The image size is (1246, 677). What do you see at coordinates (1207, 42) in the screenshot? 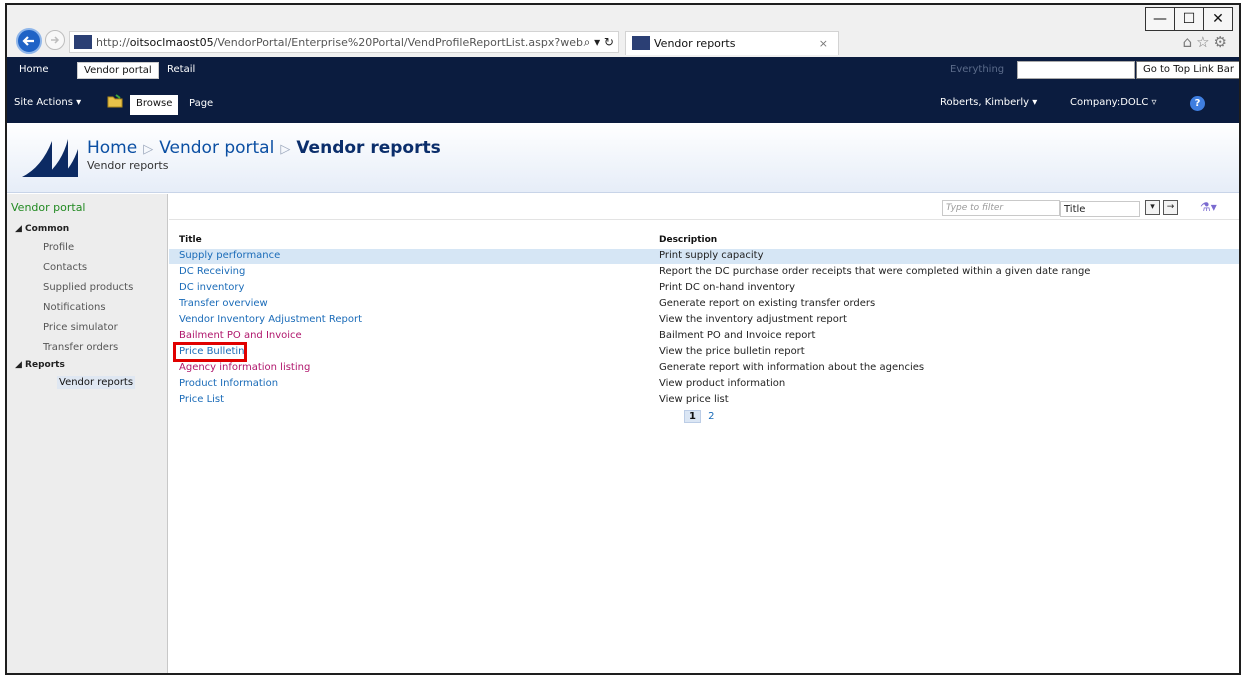
I see `home-favorites-settings-icons: ⌂☆⚙` at bounding box center [1207, 42].